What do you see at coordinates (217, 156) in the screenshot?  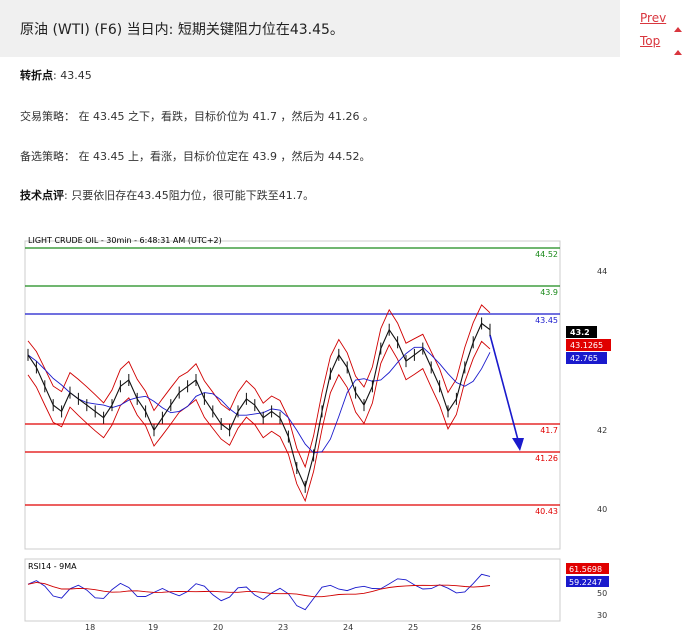 I see `alt-strategy-text: ： 在 43.45 上，看涨，目标价位定在 43.9 ，然后为 44.52。` at bounding box center [217, 156].